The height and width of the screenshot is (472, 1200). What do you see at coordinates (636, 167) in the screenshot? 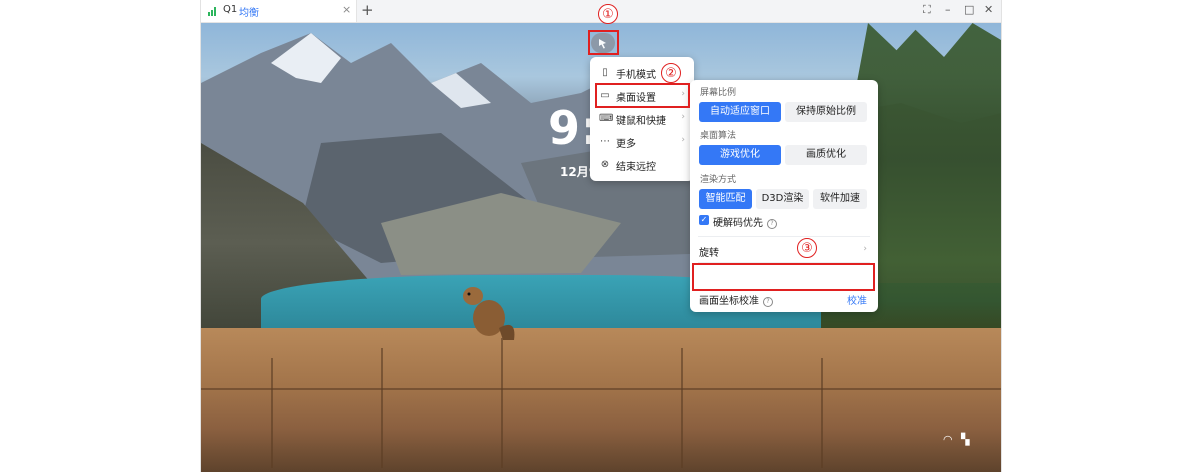
I see `menu-item-label: 结束远控` at bounding box center [636, 167].